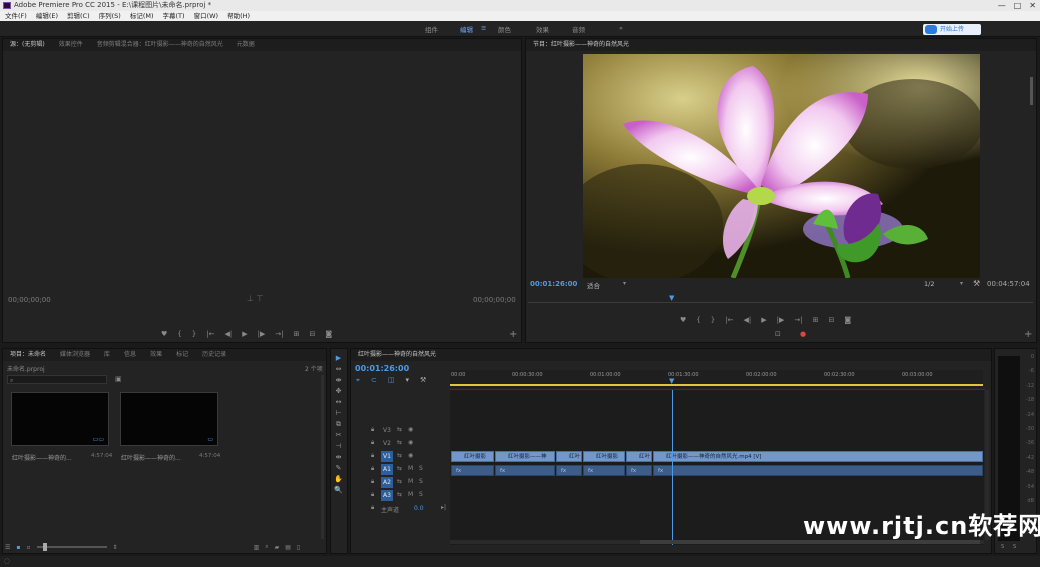  I want to click on overwrite-button: ⊟, so click(312, 334).